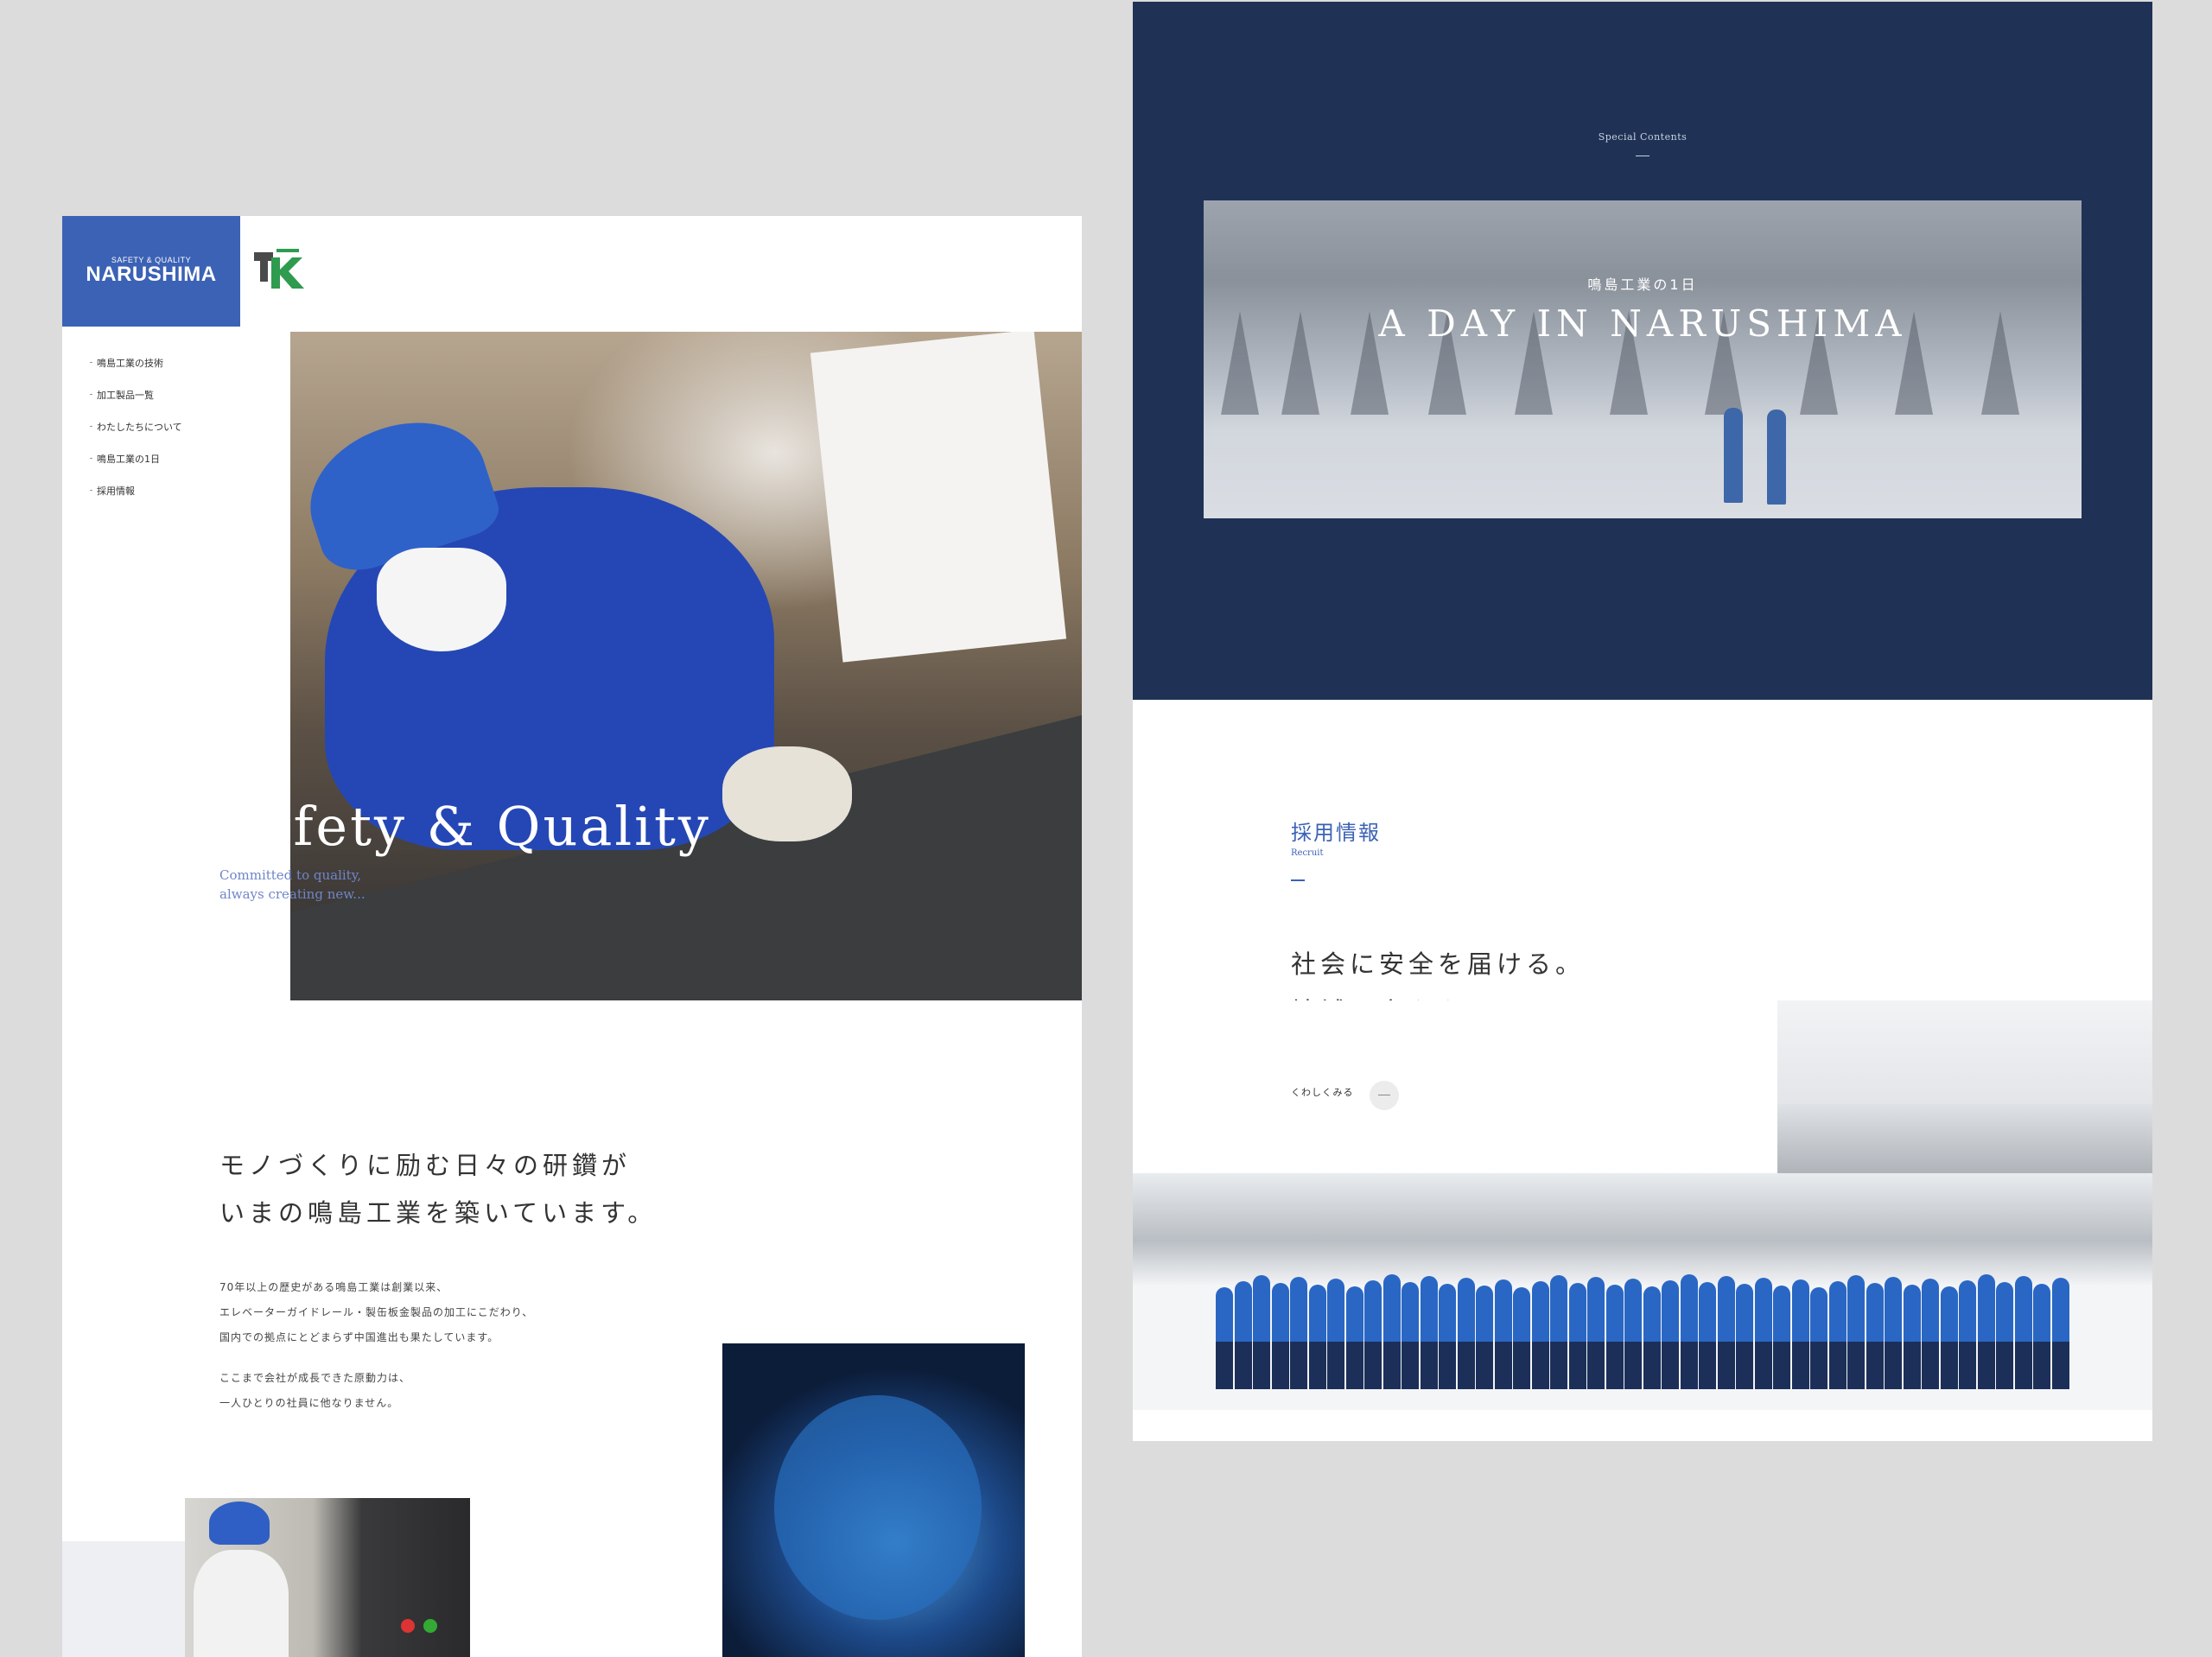  Describe the element at coordinates (438, 1213) in the screenshot. I see `intro-heading-line: いまの鳴島工業を築いています。` at that location.